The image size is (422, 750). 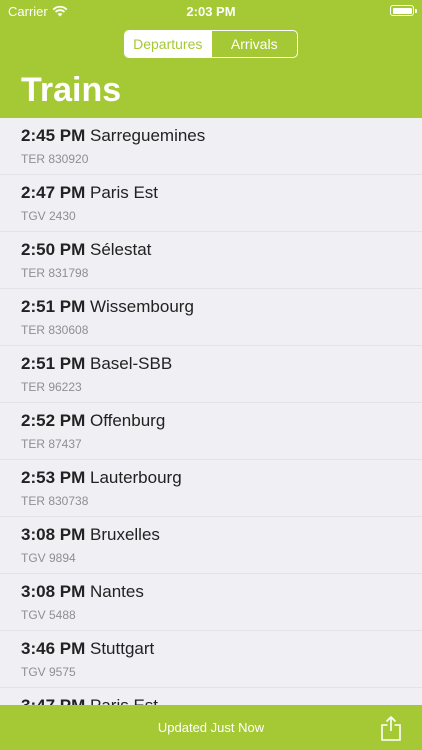 What do you see at coordinates (55, 159) in the screenshot?
I see `train-number: TER 830920` at bounding box center [55, 159].